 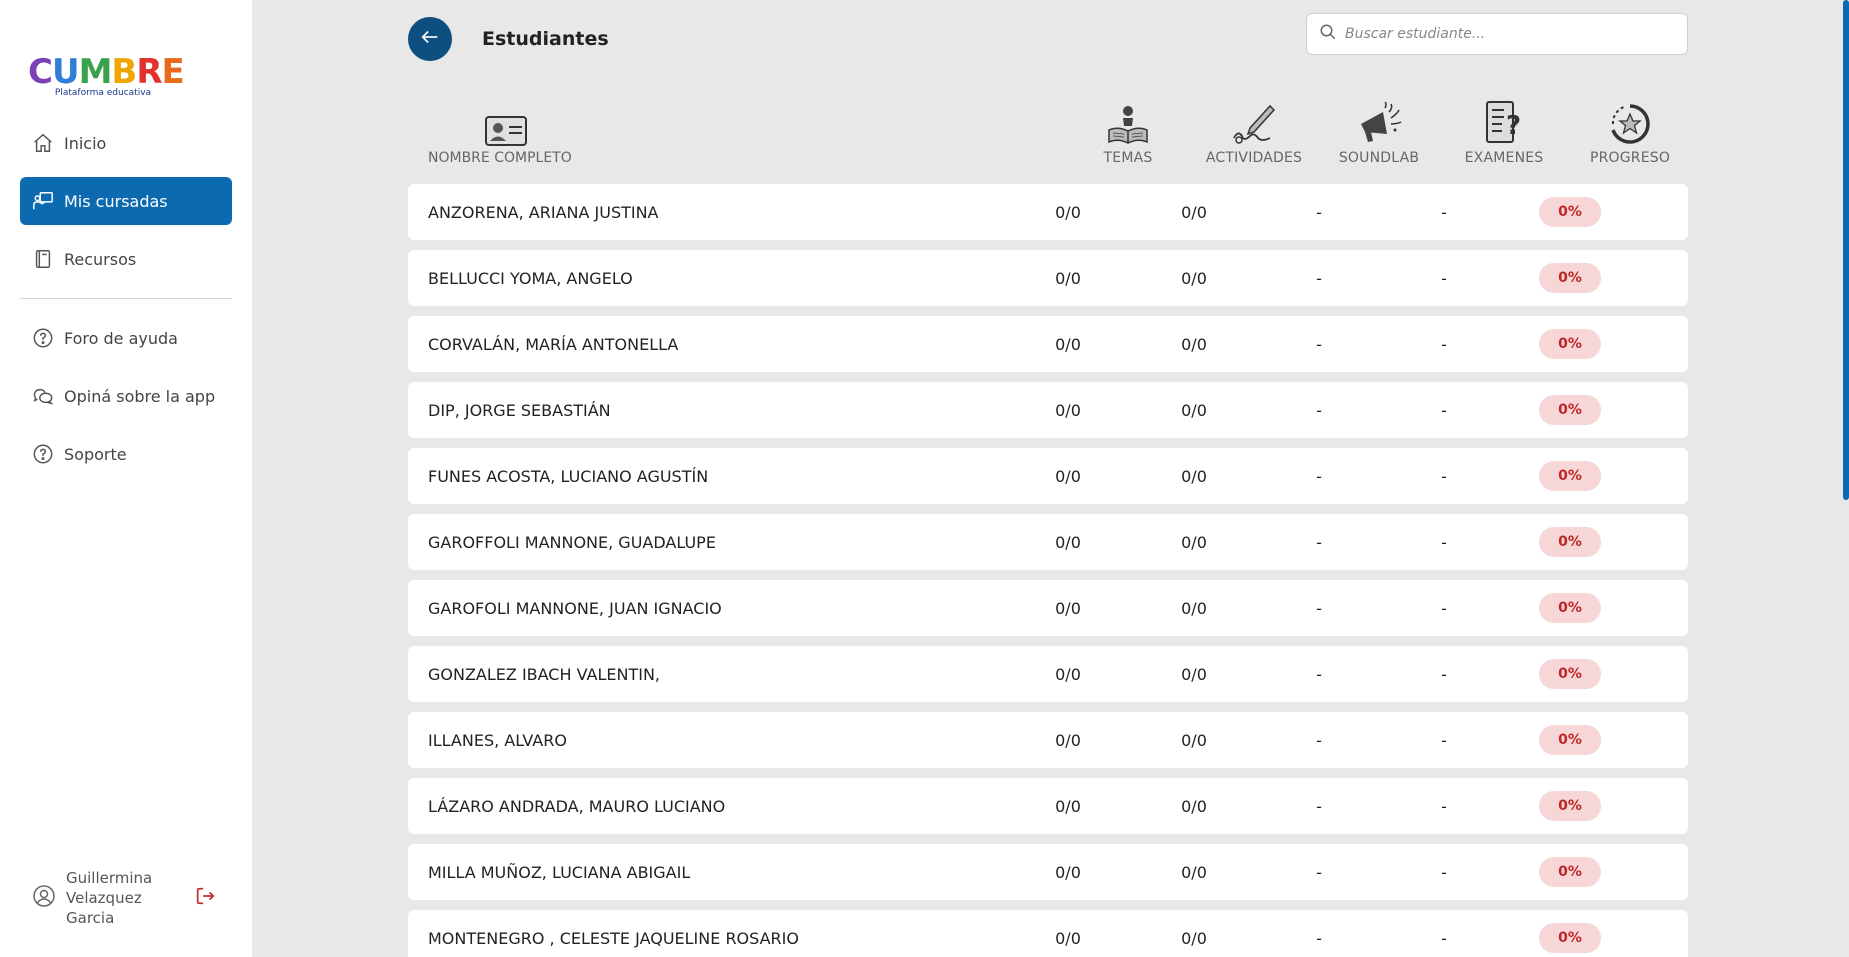 I want to click on user-name: Guillermina Velazquez Garcia, so click(x=109, y=898).